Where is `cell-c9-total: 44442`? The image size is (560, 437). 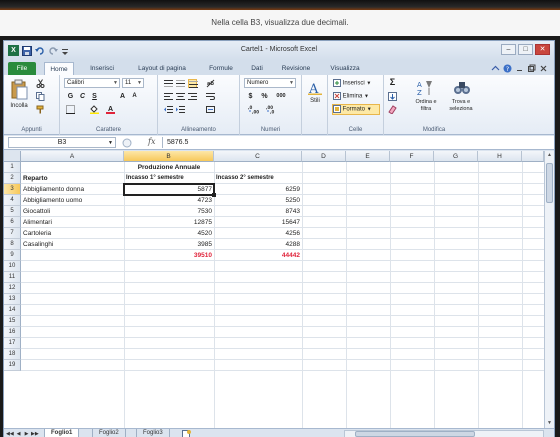 cell-c9-total: 44442 is located at coordinates (258, 255).